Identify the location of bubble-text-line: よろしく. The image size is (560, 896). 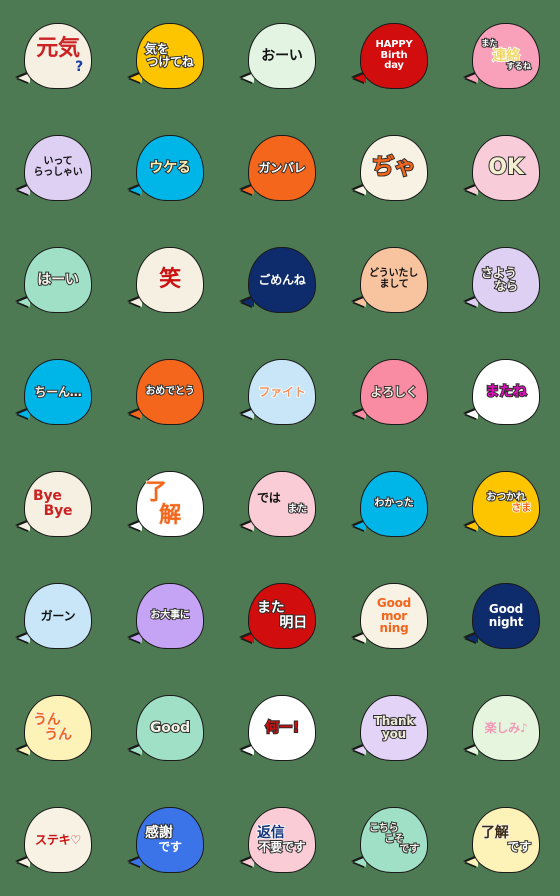
(393, 391).